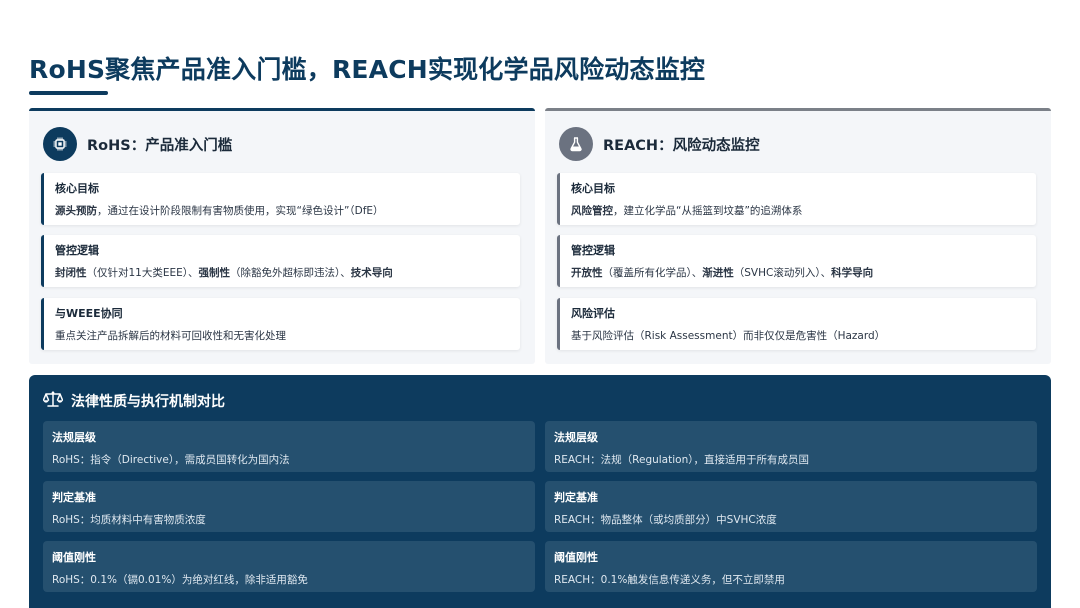 The height and width of the screenshot is (608, 1080). What do you see at coordinates (60, 144) in the screenshot?
I see `chip-icon` at bounding box center [60, 144].